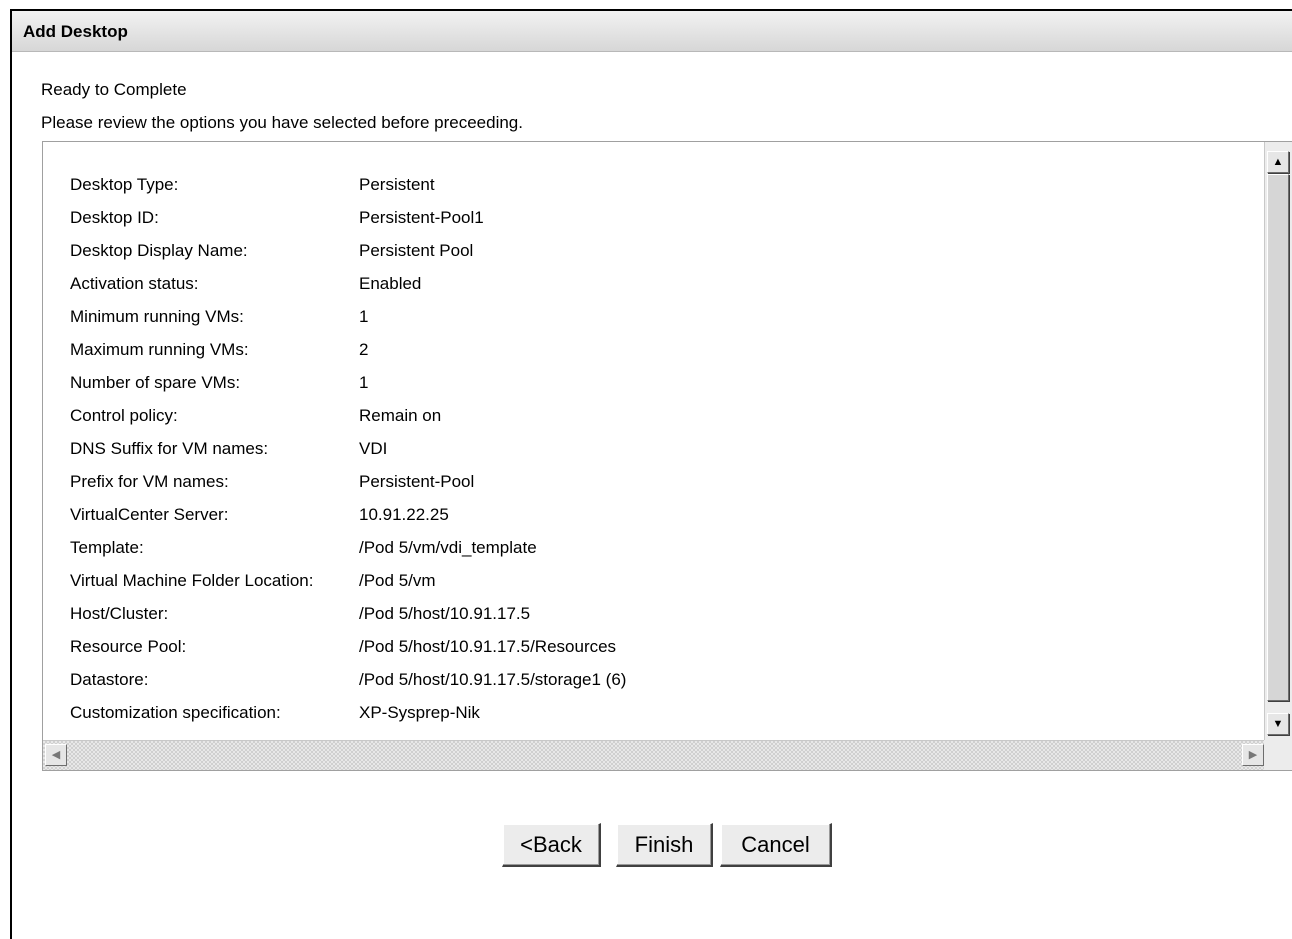 This screenshot has height=939, width=1292. I want to click on summary-label: Desktop Type:, so click(124, 184).